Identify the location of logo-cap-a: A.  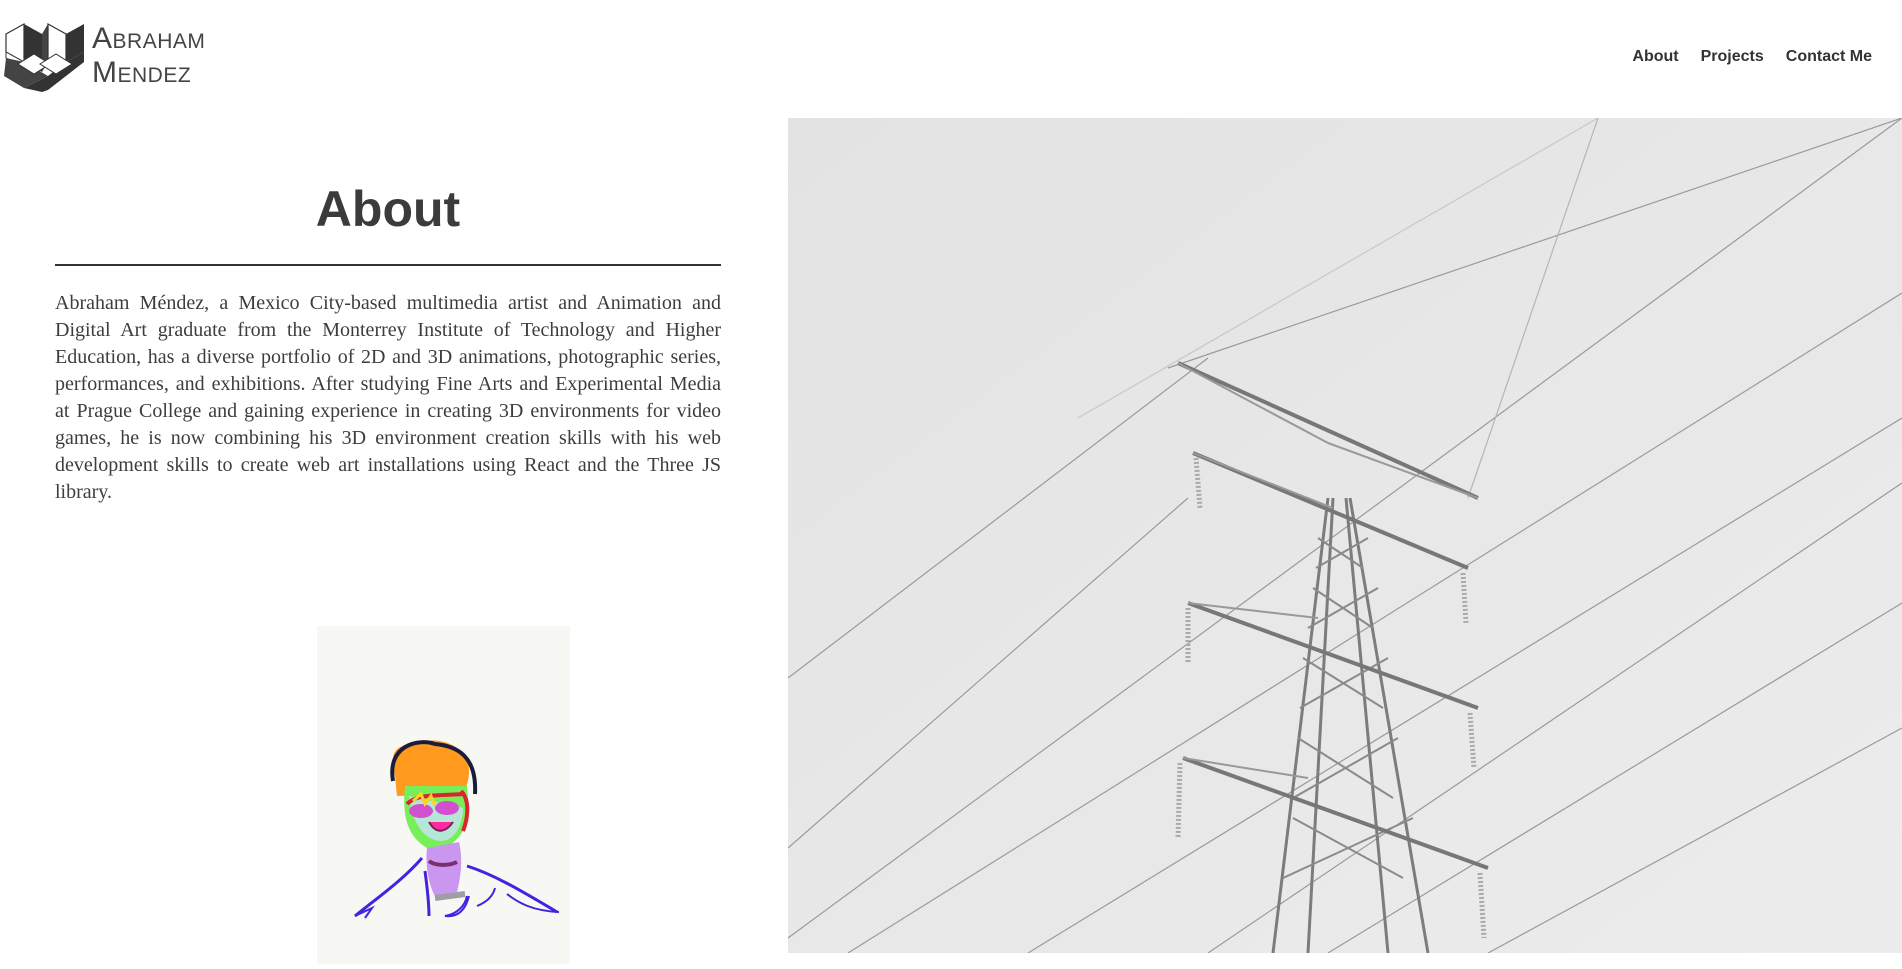
(102, 38).